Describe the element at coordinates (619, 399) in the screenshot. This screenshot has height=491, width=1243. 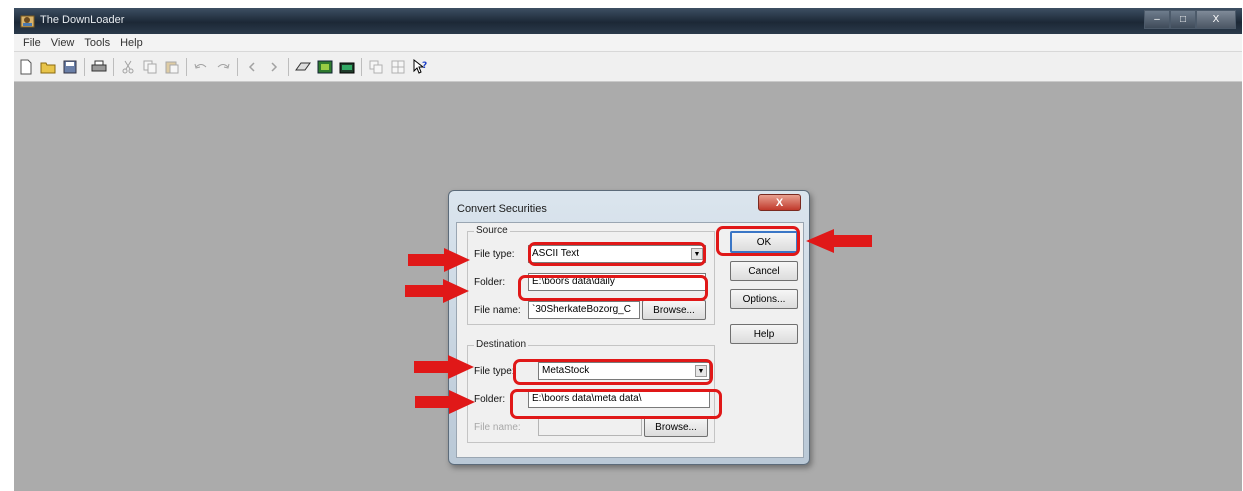
I see `destination-folder-field: E:\boors data\meta data\` at that location.